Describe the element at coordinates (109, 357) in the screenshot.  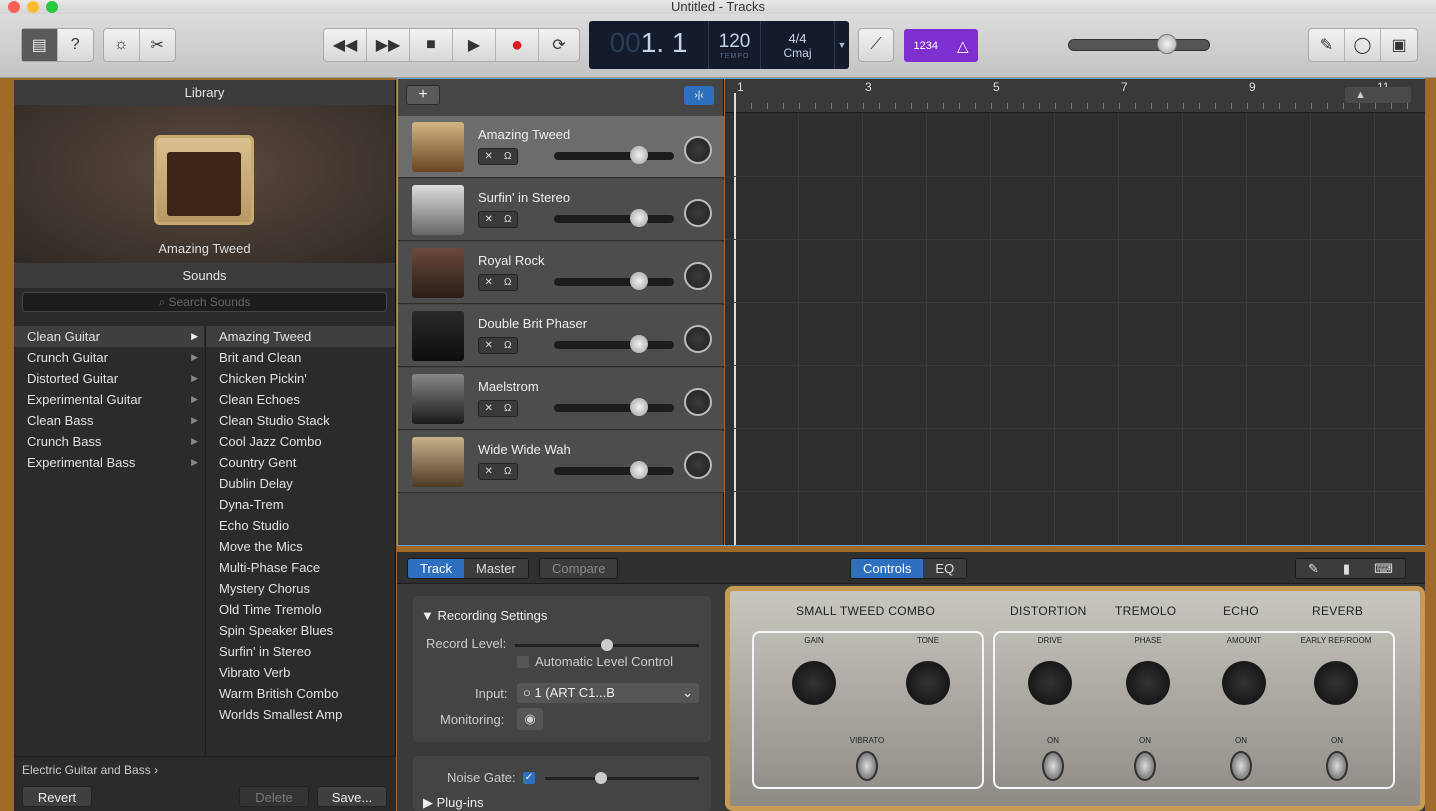
I see `category-item: Crunch Guitar ▶` at that location.